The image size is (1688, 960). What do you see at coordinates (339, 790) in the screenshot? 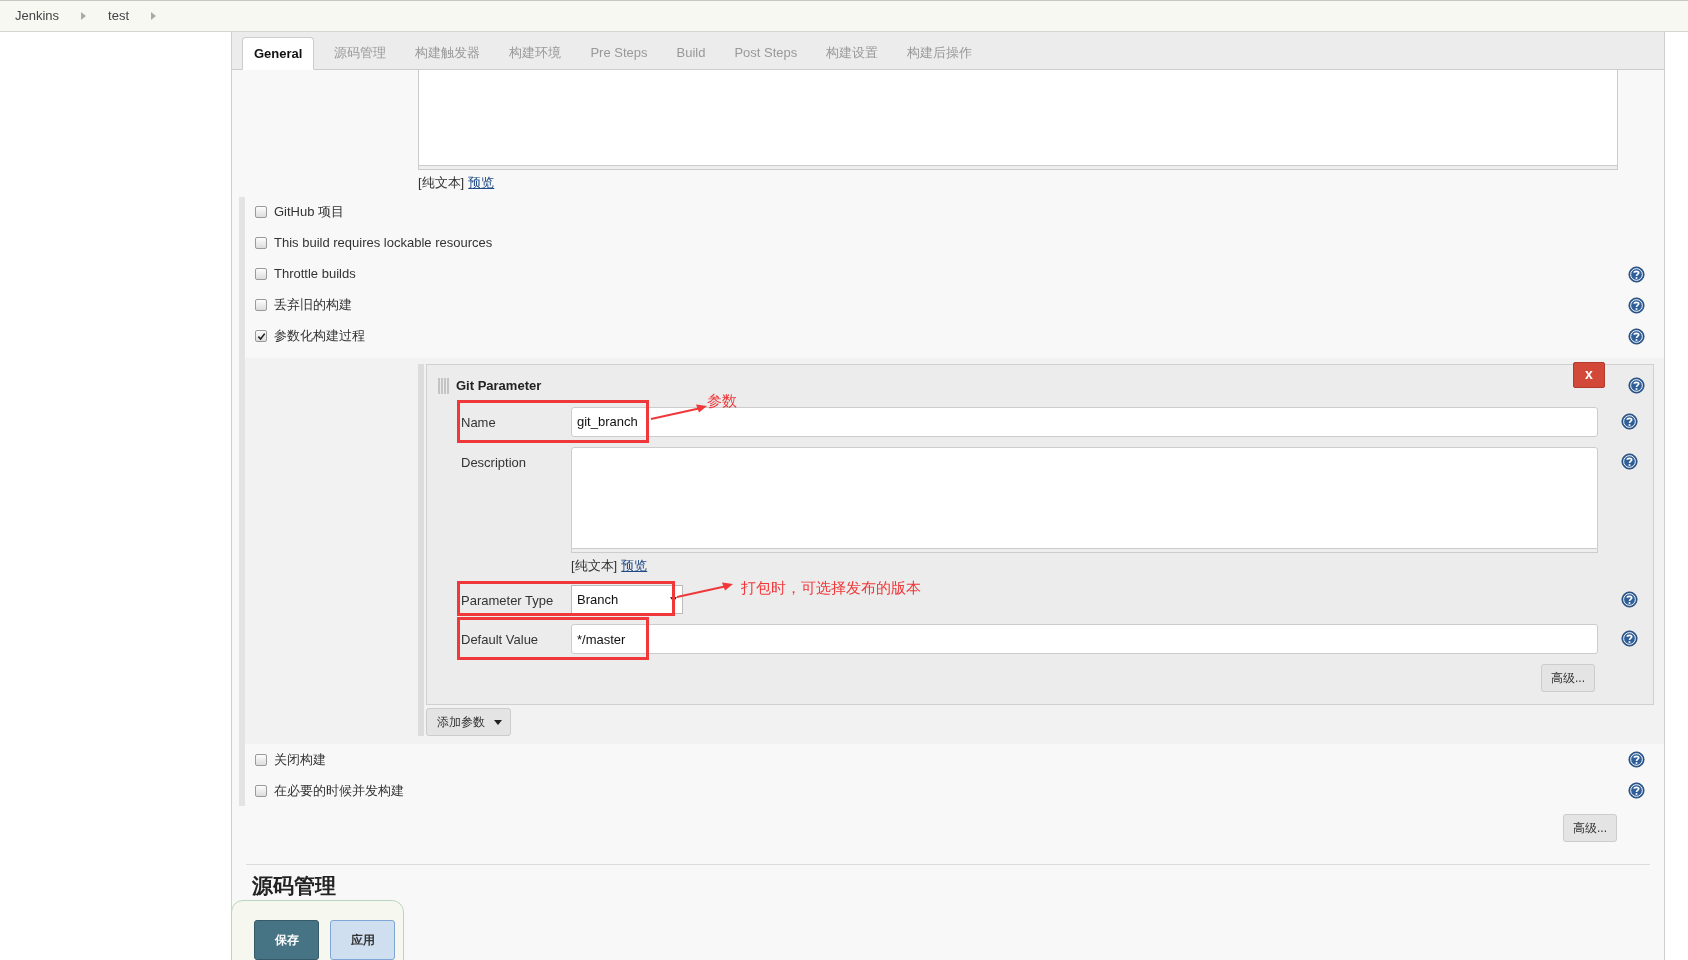
I see `option-label: 在必要的时候并发构建` at bounding box center [339, 790].